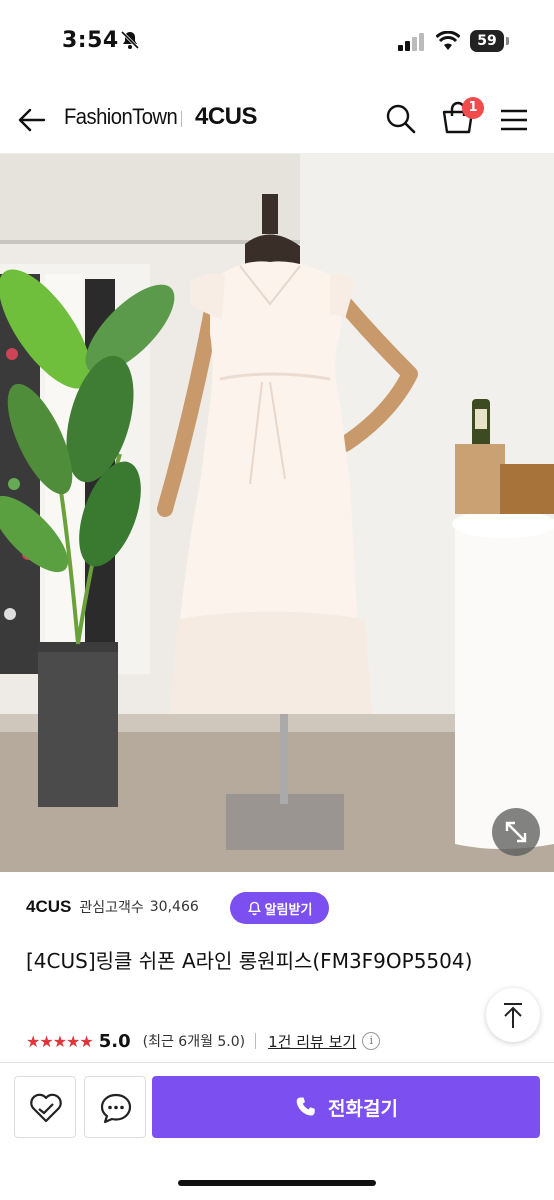 Image resolution: width=554 pixels, height=1200 pixels. Describe the element at coordinates (32, 120) in the screenshot. I see `back-arrow-icon` at that location.